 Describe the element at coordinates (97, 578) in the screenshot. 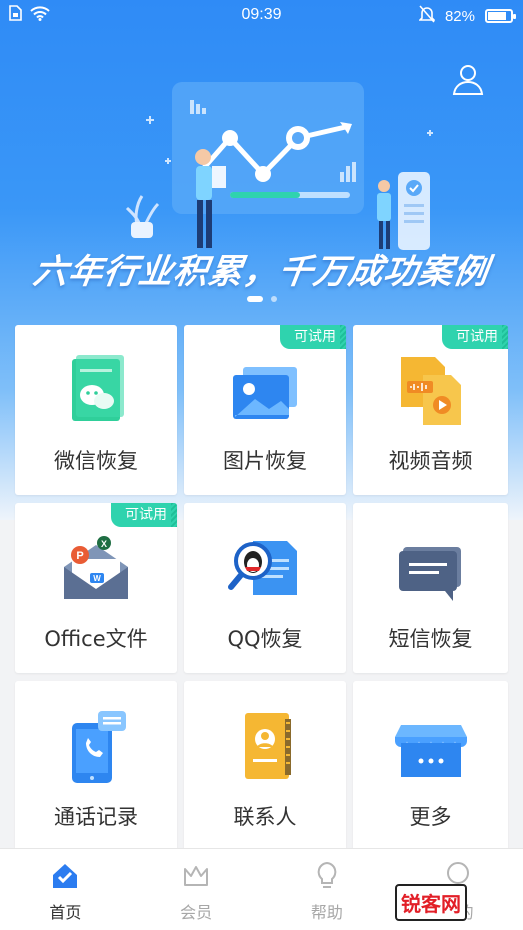

I see `svg-text: W` at that location.